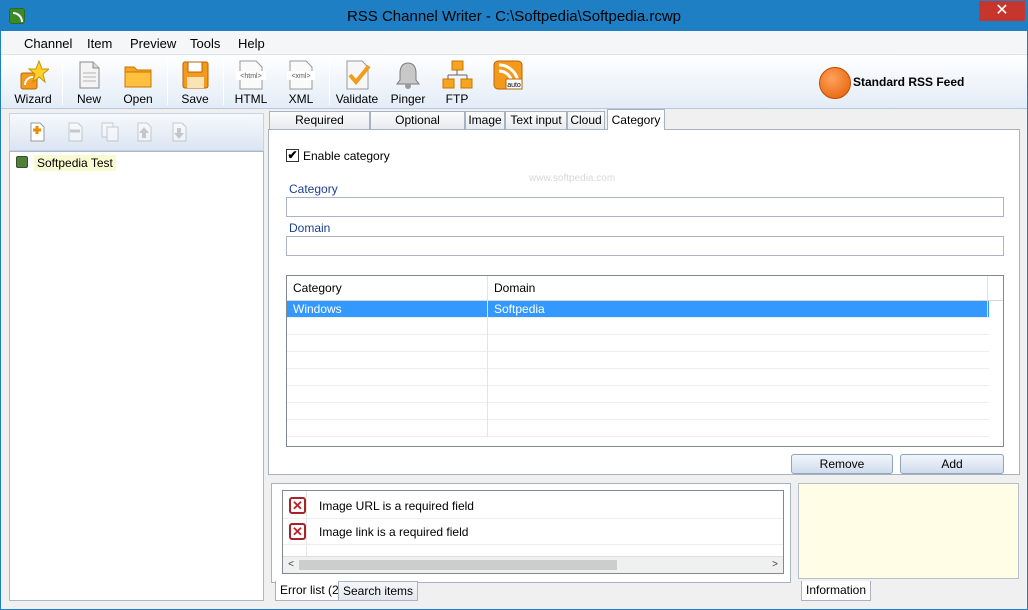 The height and width of the screenshot is (610, 1028). Describe the element at coordinates (1002, 11) in the screenshot. I see `close-button: ✕` at that location.